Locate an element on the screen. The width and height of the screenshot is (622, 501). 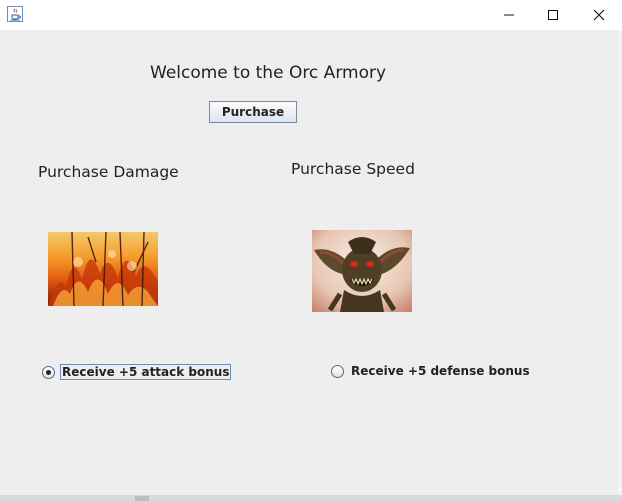
purchase-speed-label: Purchase Speed is located at coordinates (353, 169).